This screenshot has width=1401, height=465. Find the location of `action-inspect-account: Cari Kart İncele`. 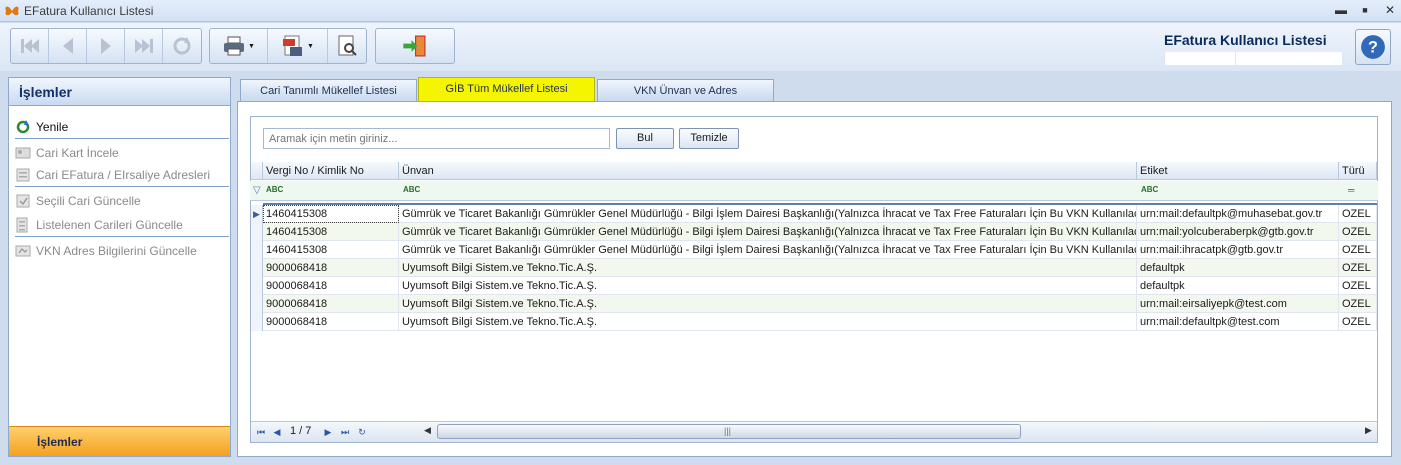

action-inspect-account: Cari Kart İncele is located at coordinates (67, 153).